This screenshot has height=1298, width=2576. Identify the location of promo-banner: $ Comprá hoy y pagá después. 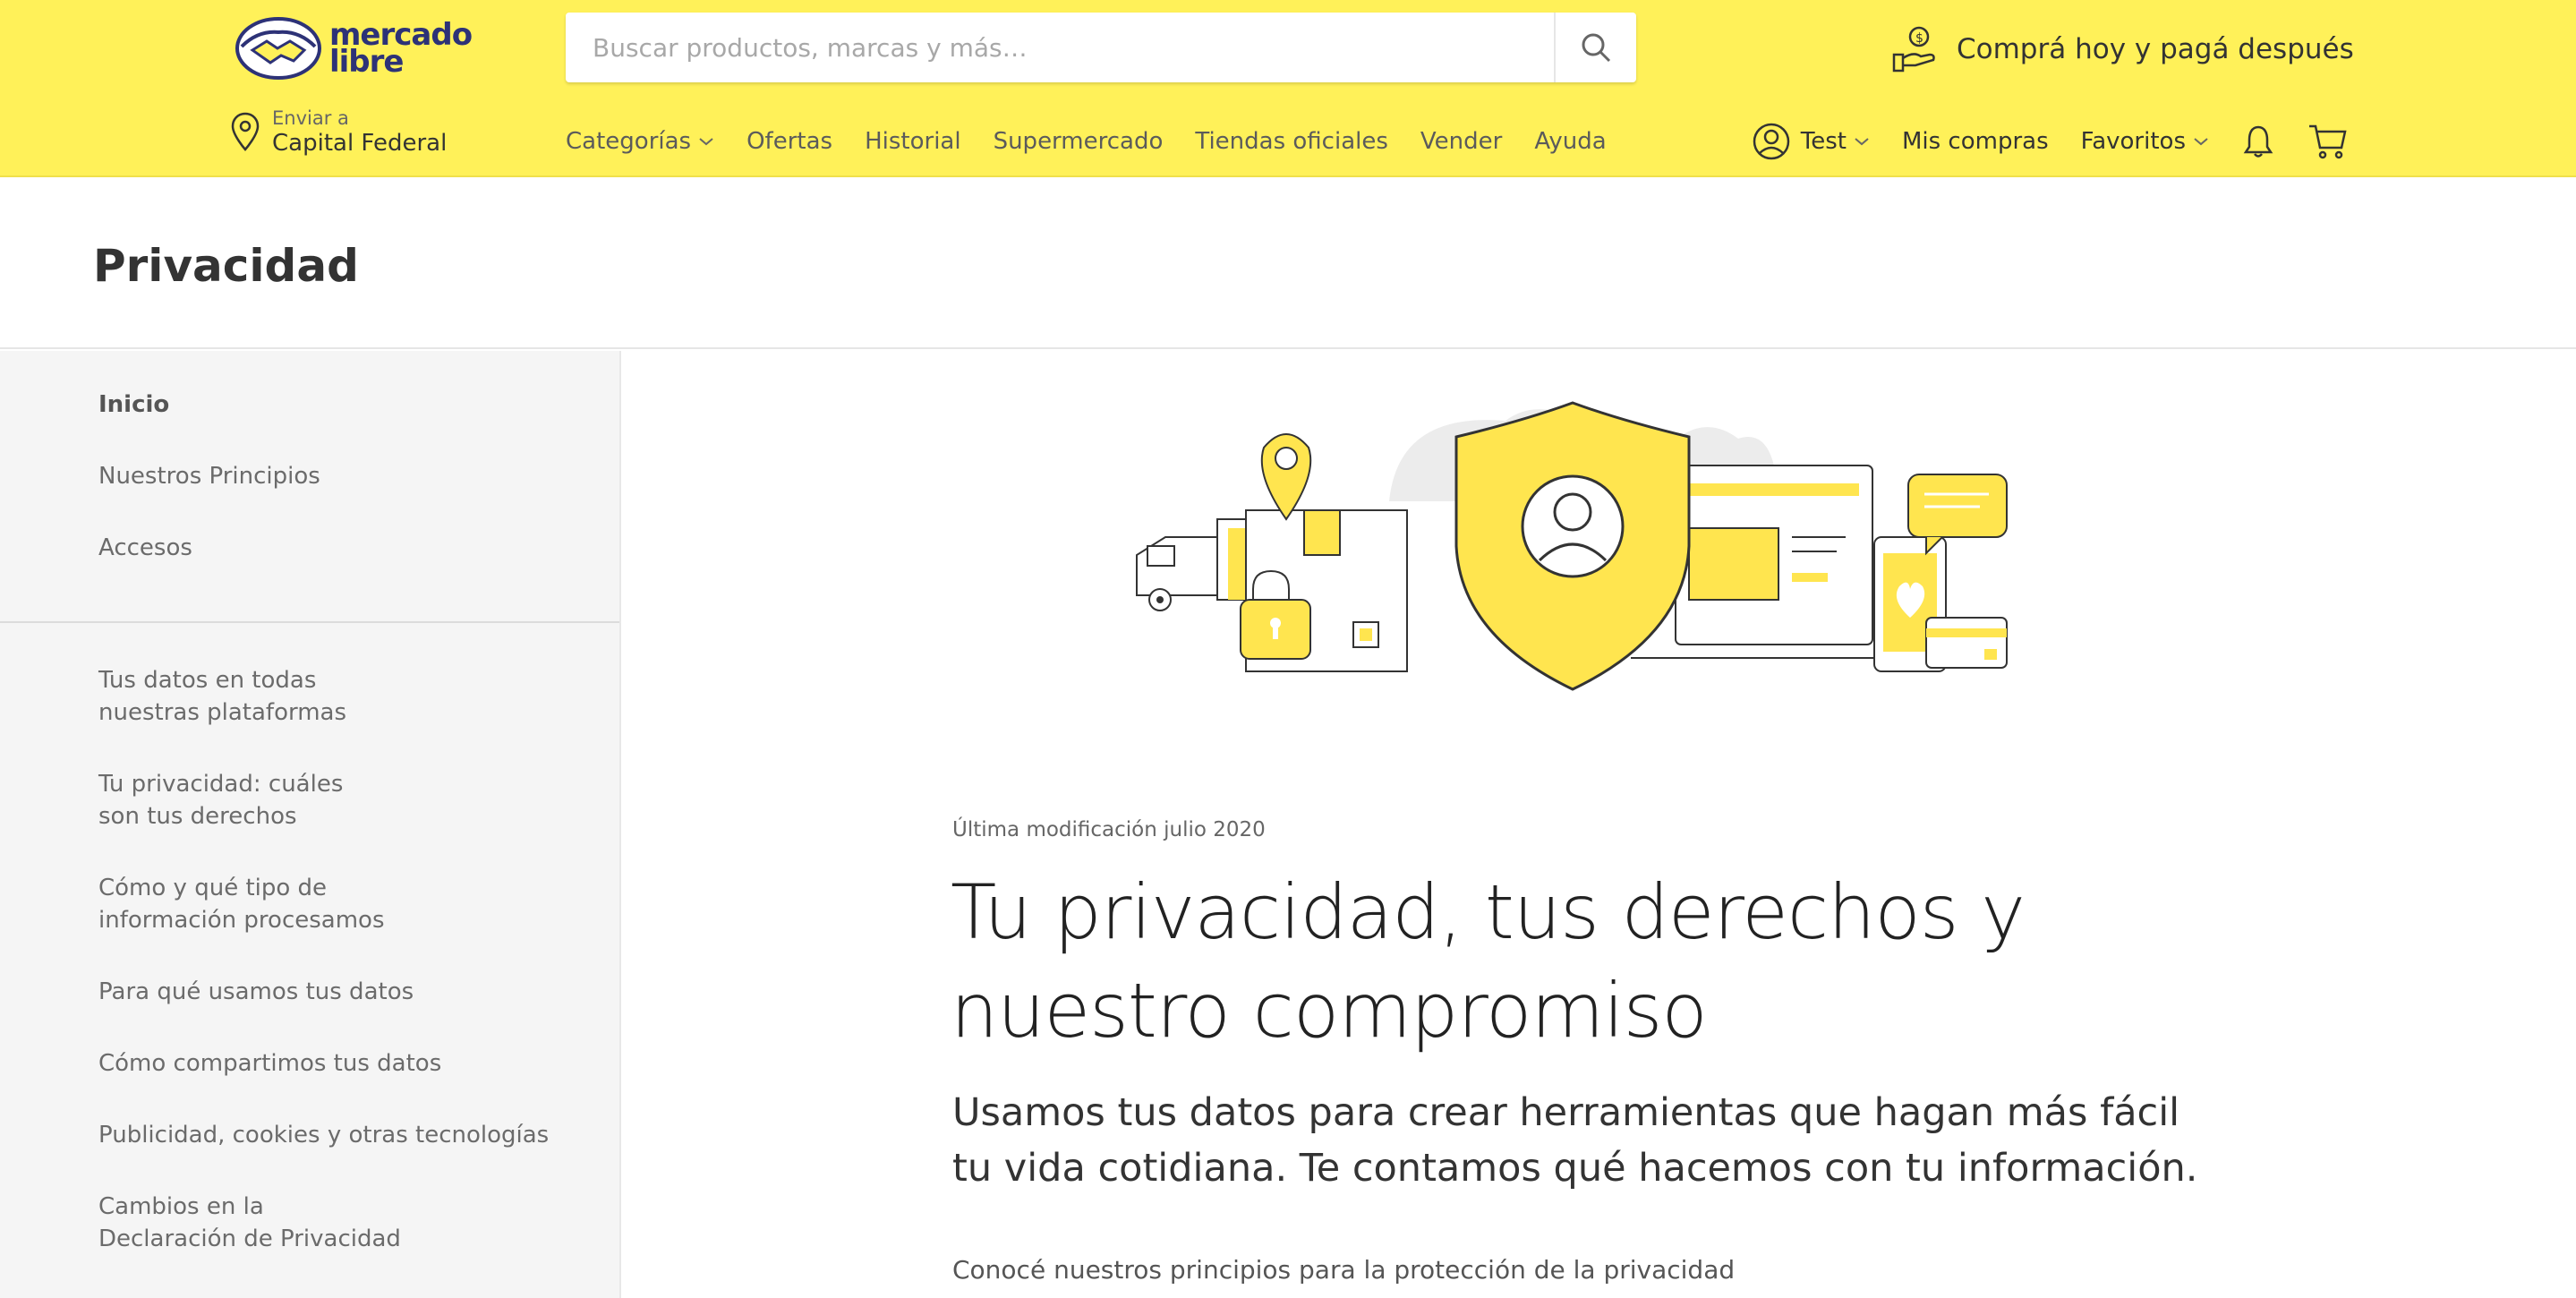
(2122, 49).